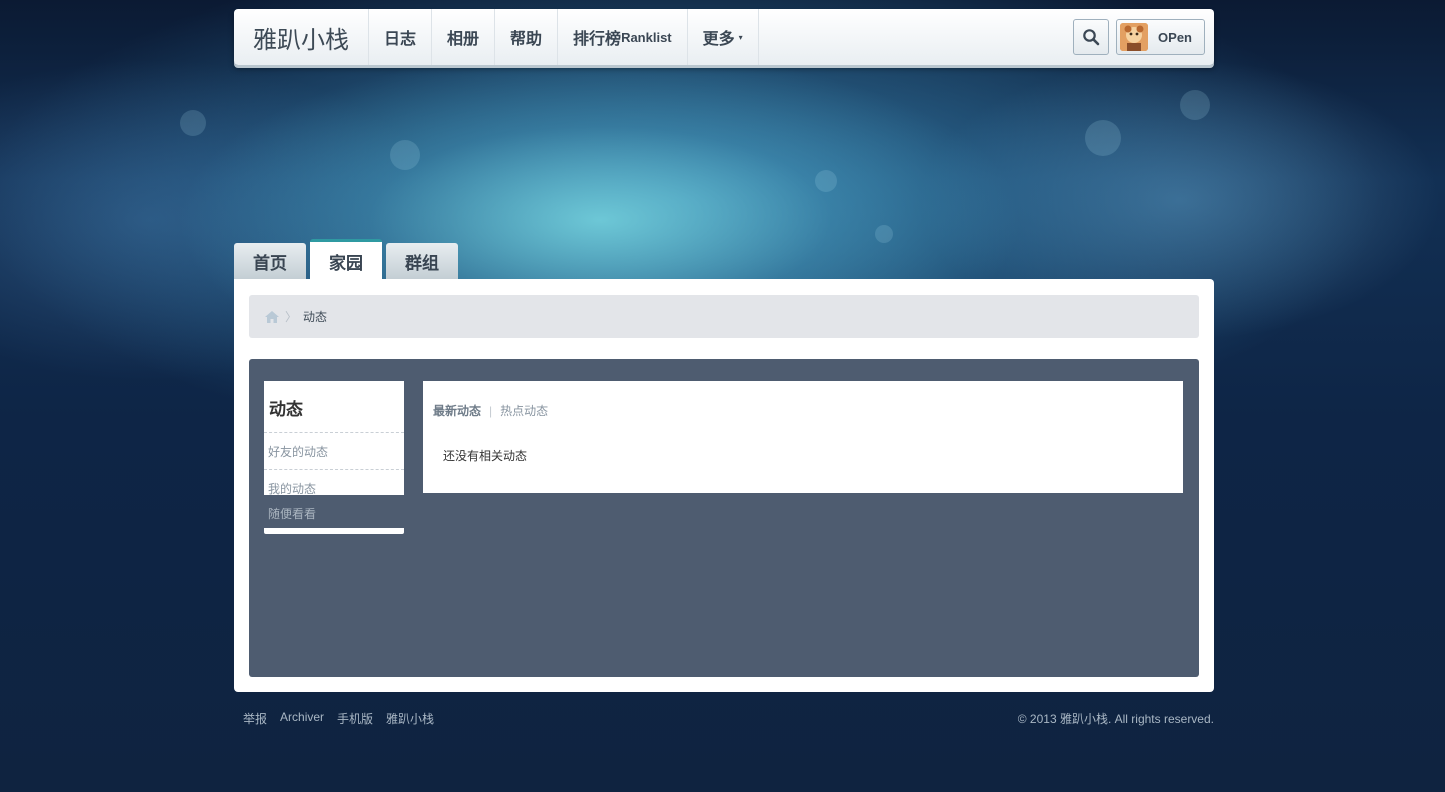  Describe the element at coordinates (457, 410) in the screenshot. I see `feed-tab-latest: 最新动态` at that location.